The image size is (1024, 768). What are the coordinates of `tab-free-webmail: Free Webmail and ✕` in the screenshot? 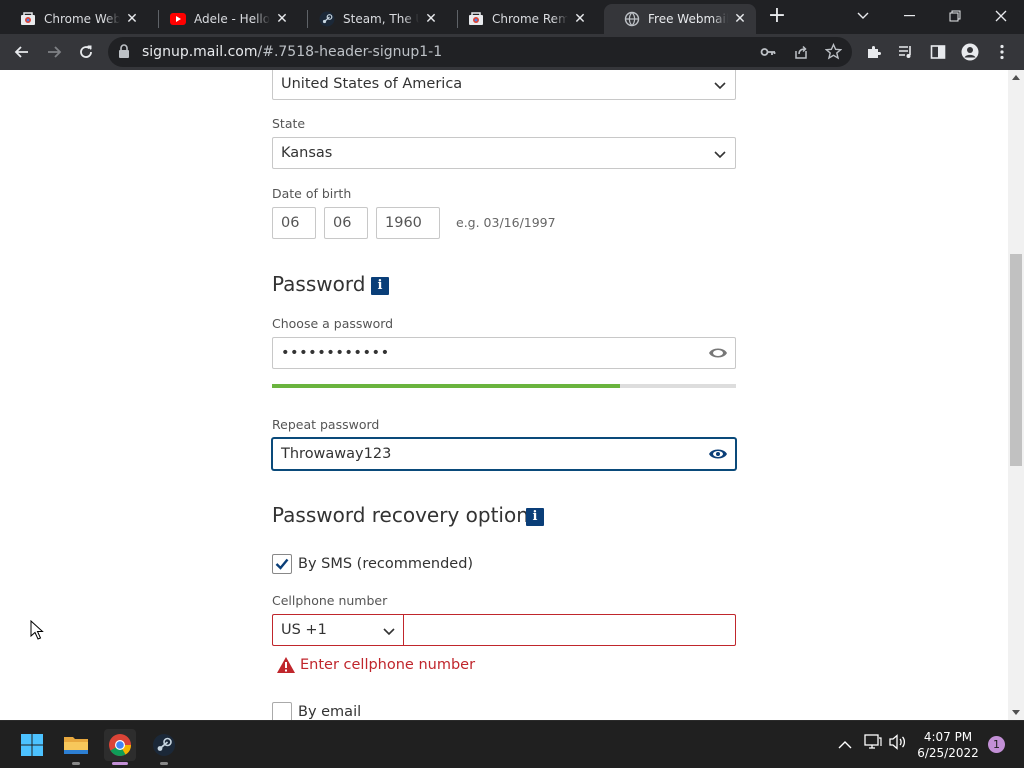 It's located at (680, 19).